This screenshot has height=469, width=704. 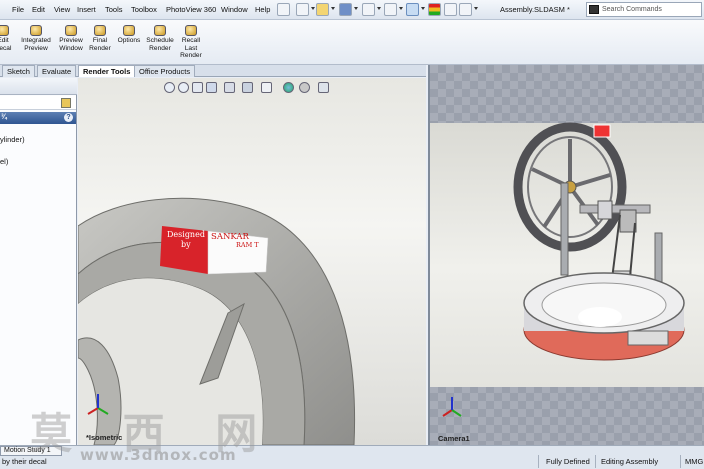 I want to click on decal-text-by: by, so click(x=186, y=244).